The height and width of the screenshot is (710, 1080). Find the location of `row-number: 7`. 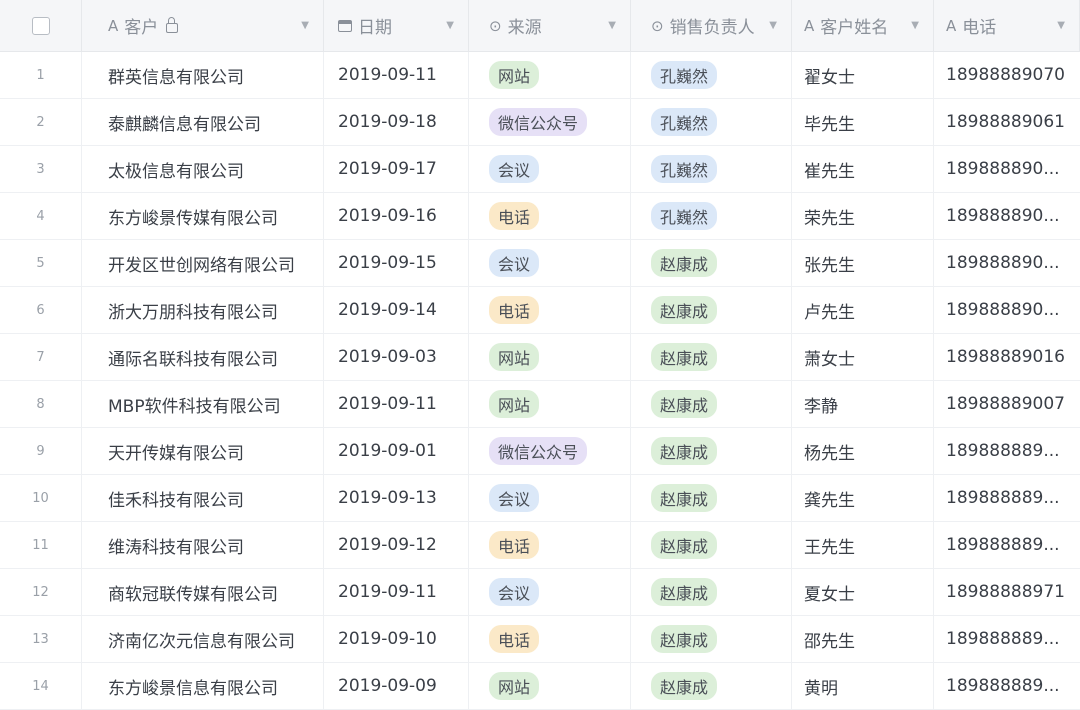

row-number: 7 is located at coordinates (41, 357).